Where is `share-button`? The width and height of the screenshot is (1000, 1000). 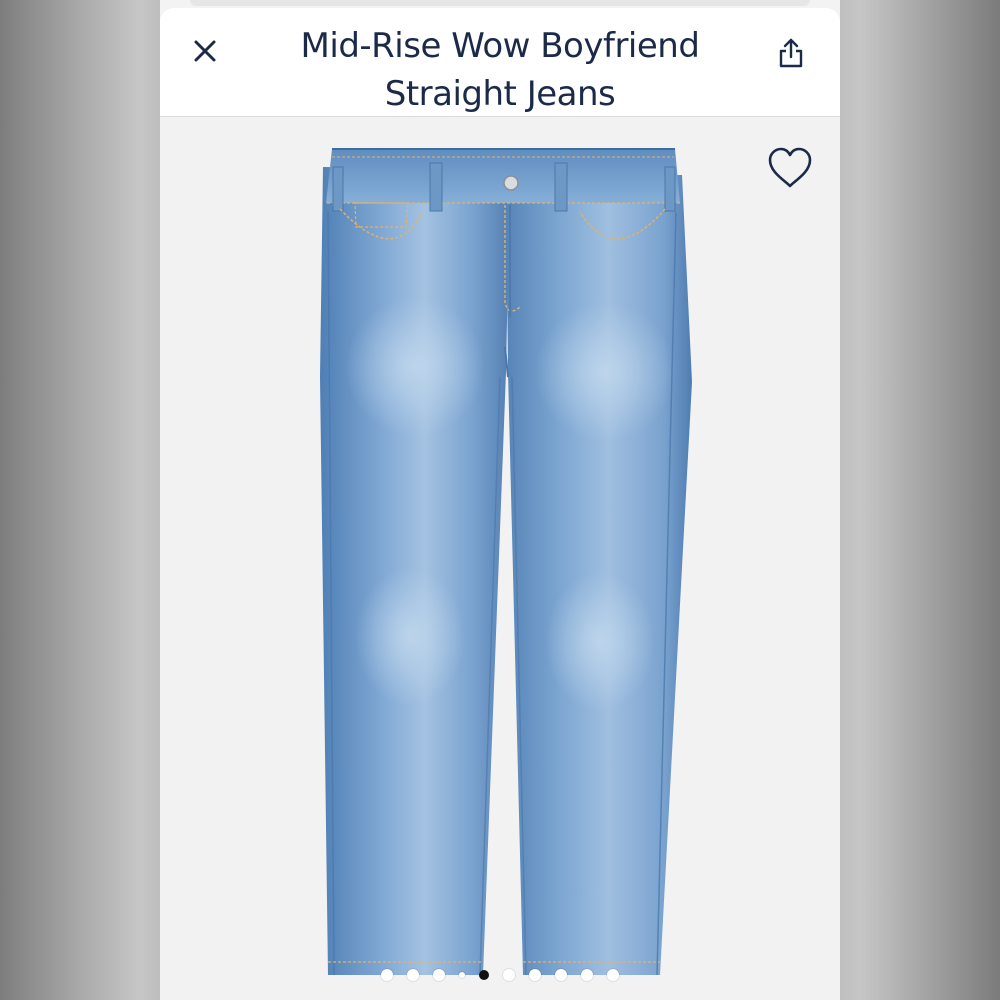
share-button is located at coordinates (791, 53).